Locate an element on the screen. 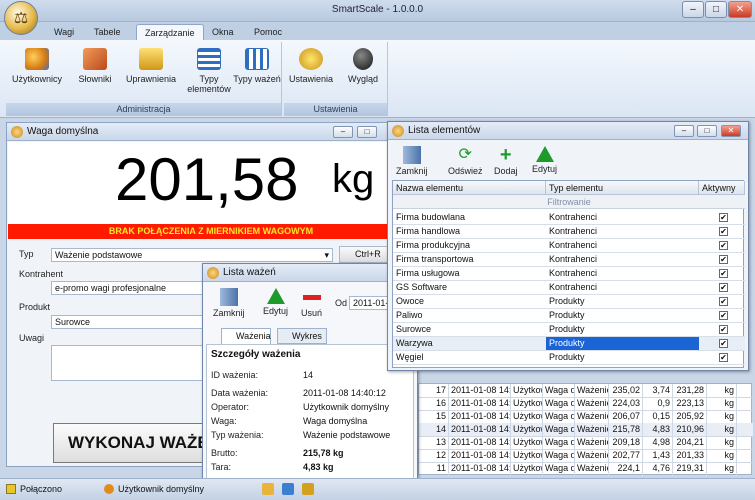  table-cell: Użytkow is located at coordinates (527, 443).